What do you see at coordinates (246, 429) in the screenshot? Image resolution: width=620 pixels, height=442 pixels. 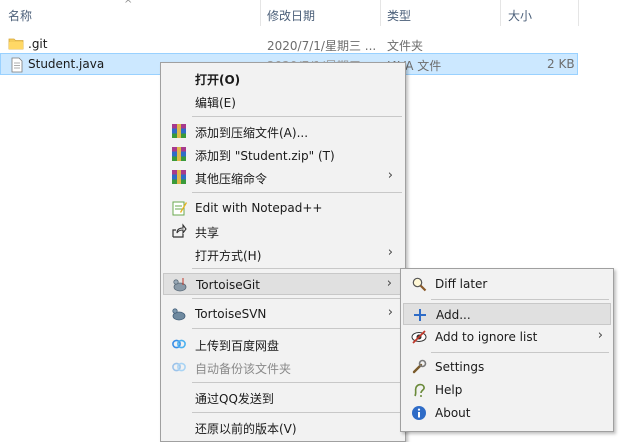 I see `menu-item-label: 还原以前的版本(V)` at bounding box center [246, 429].